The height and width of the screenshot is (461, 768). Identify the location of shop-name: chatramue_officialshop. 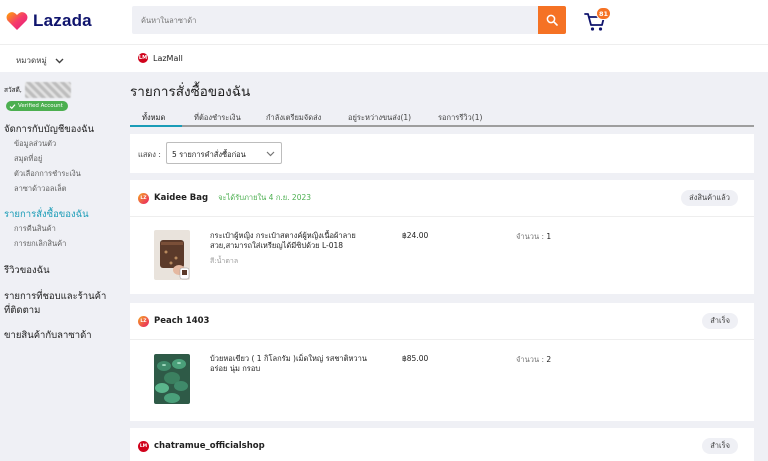
(209, 446).